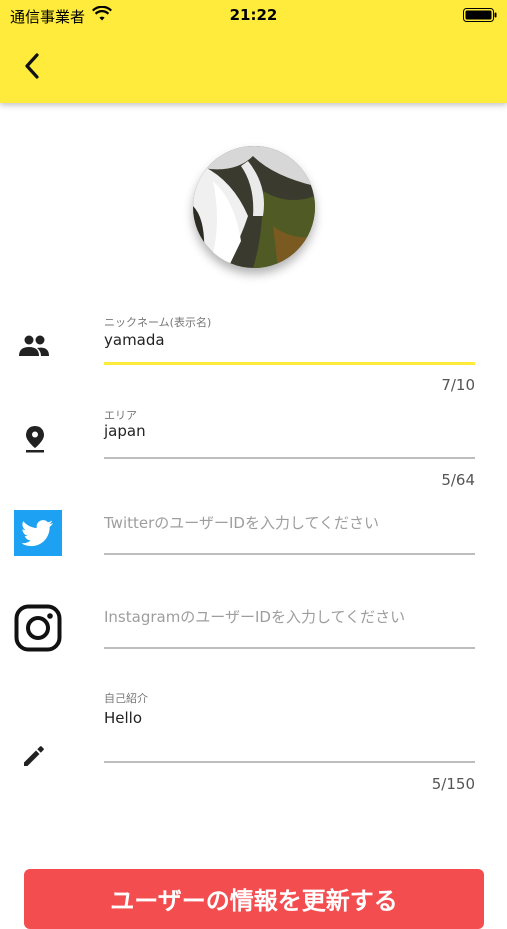 The image size is (507, 929). Describe the element at coordinates (289, 762) in the screenshot. I see `bio-underline` at that location.